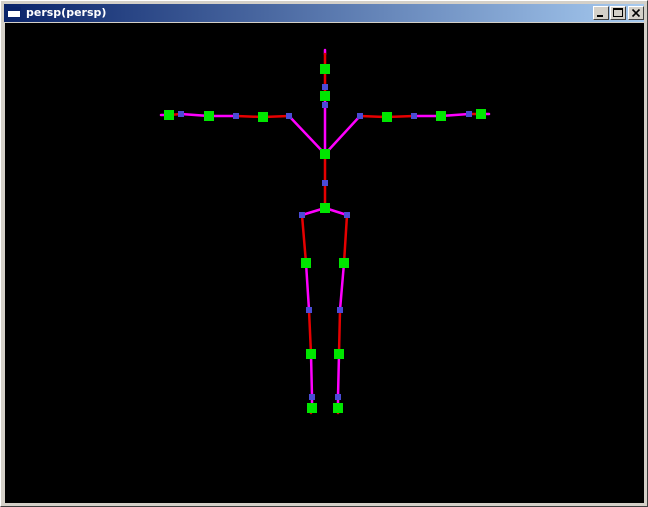 The image size is (648, 507). I want to click on close-icon, so click(636, 13).